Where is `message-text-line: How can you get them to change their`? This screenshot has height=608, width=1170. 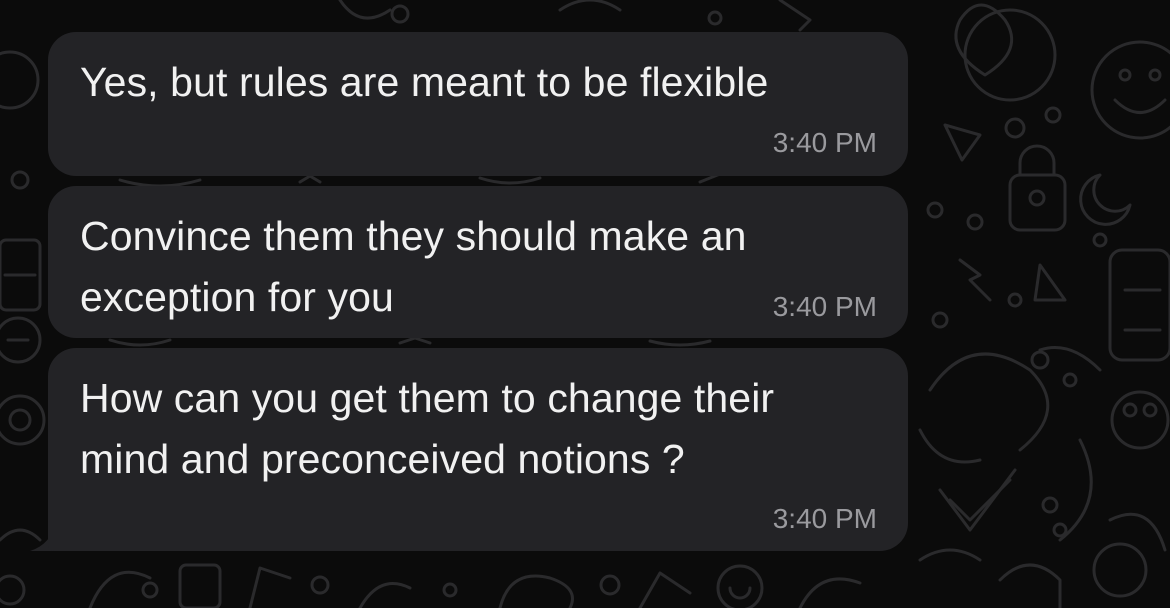 message-text-line: How can you get them to change their is located at coordinates (427, 398).